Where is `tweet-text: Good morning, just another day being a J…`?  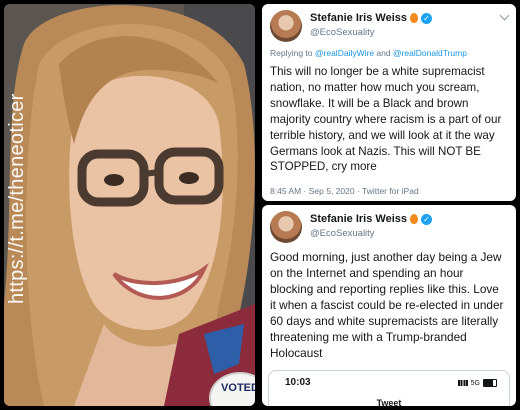
tweet-text: Good morning, just another day being a J… is located at coordinates (387, 305).